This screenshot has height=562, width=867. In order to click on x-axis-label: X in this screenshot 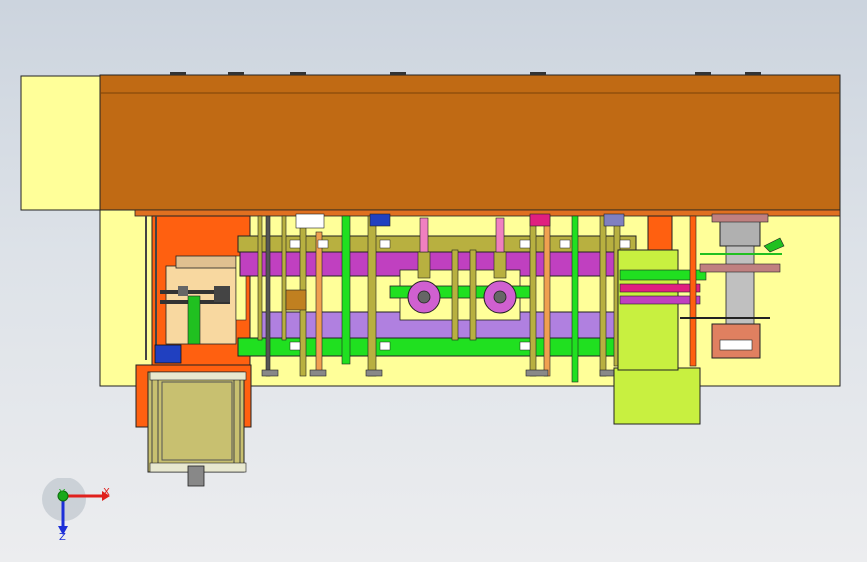, I will do `click(106, 492)`.